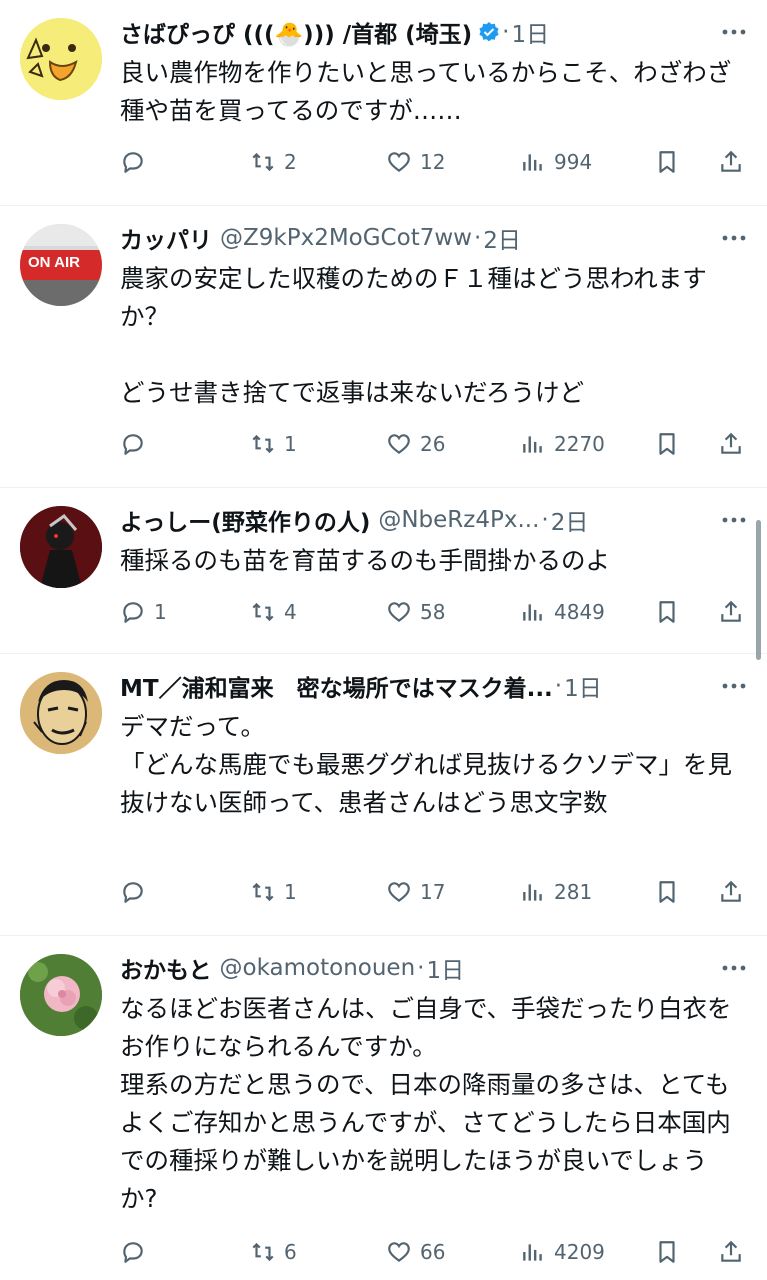 This screenshot has height=1280, width=767. What do you see at coordinates (758, 590) in the screenshot?
I see `scrollbar` at bounding box center [758, 590].